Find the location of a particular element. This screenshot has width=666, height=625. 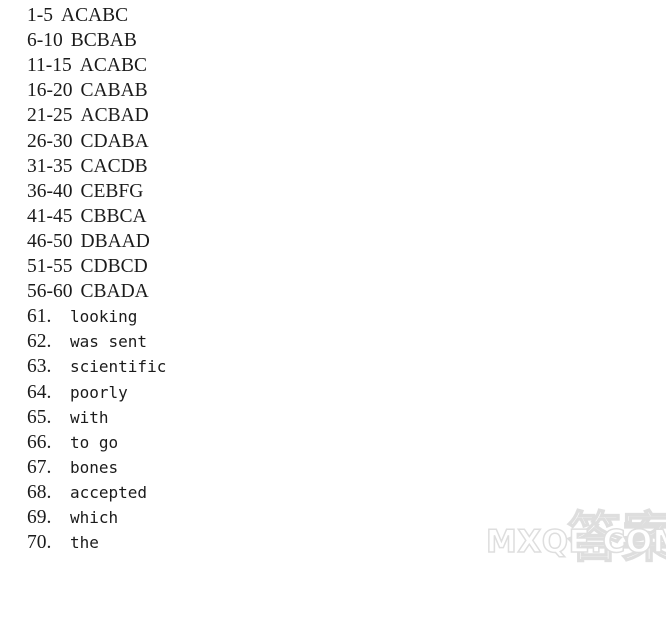

answer-row-mcq: 31-35 CACDB is located at coordinates (87, 166).